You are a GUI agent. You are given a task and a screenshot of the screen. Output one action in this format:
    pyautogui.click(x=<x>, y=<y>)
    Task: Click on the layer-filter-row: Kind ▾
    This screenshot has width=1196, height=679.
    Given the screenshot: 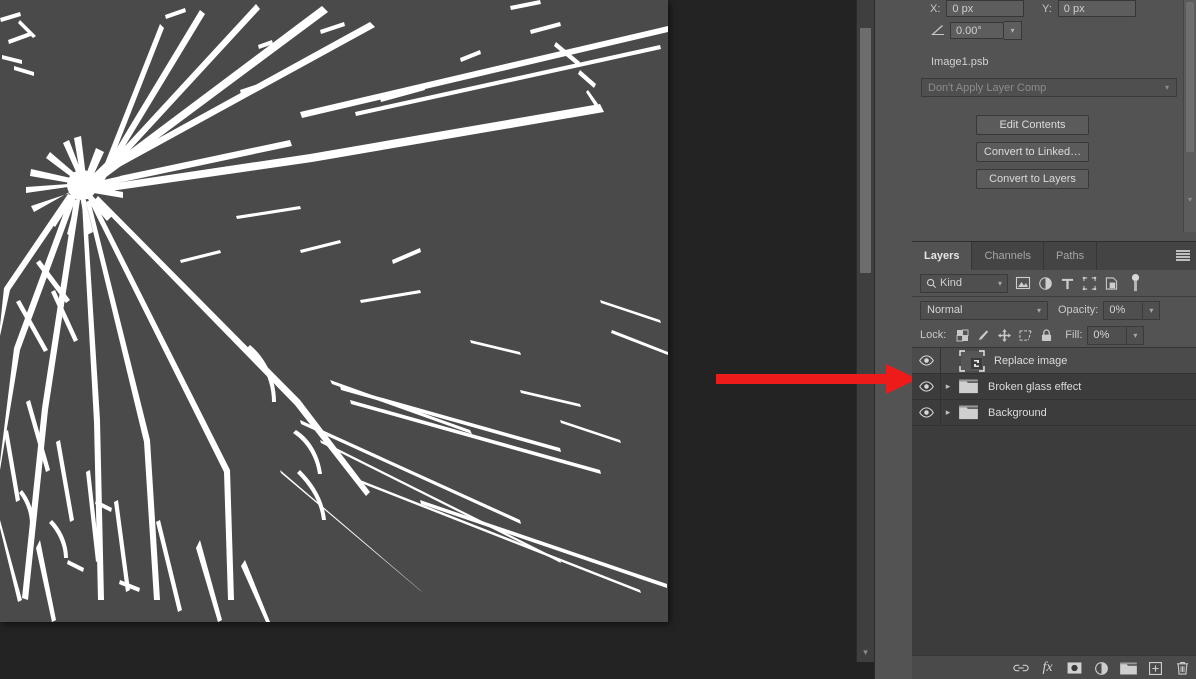 What is the action you would take?
    pyautogui.click(x=1054, y=283)
    